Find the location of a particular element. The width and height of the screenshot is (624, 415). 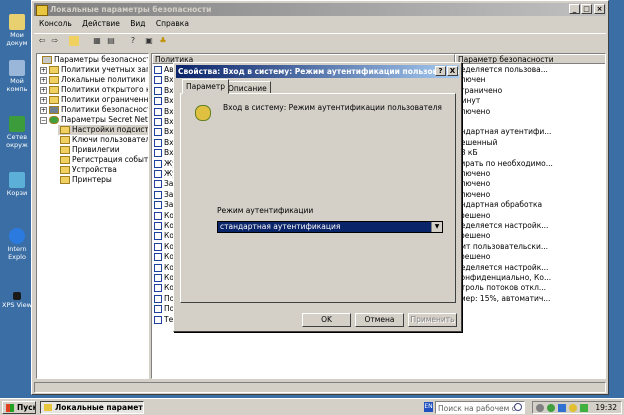

tree-item: Регистрация событий is located at coordinates (103, 160).